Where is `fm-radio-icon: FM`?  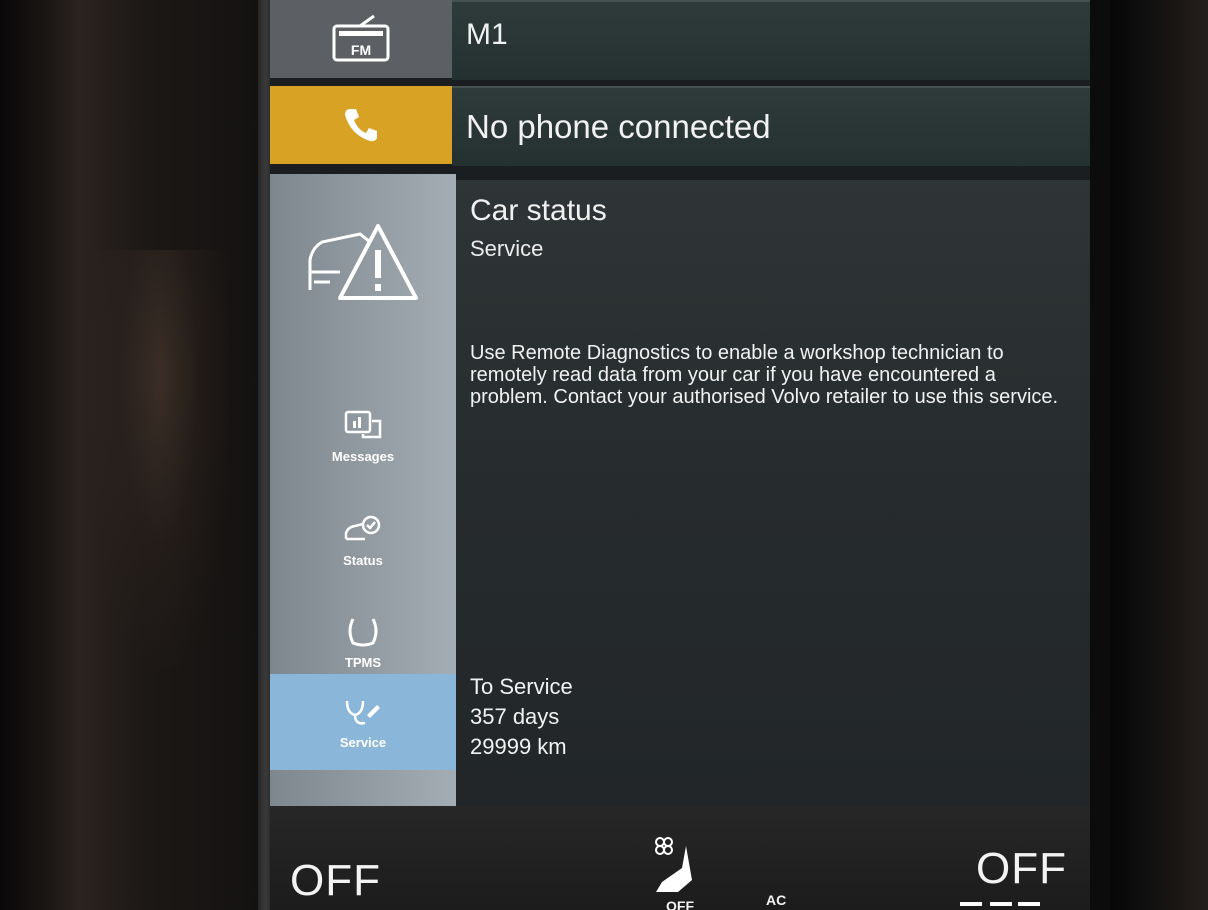 fm-radio-icon: FM is located at coordinates (361, 38).